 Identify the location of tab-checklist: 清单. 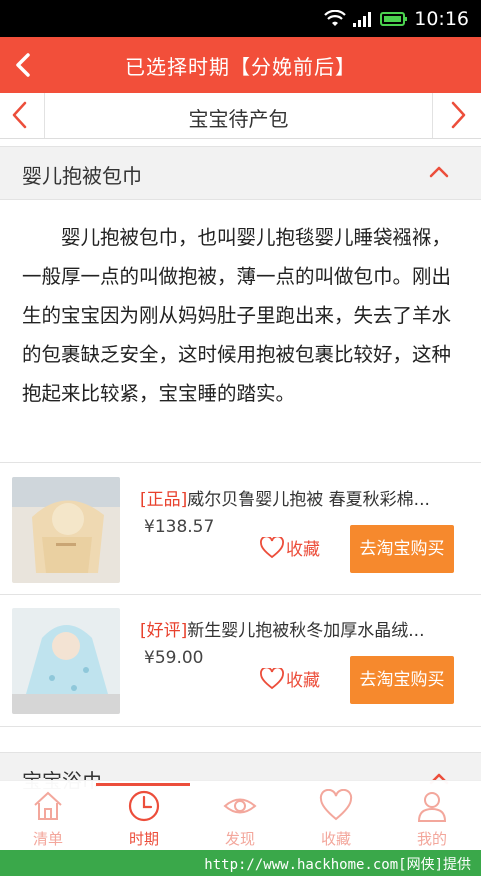
(48, 816).